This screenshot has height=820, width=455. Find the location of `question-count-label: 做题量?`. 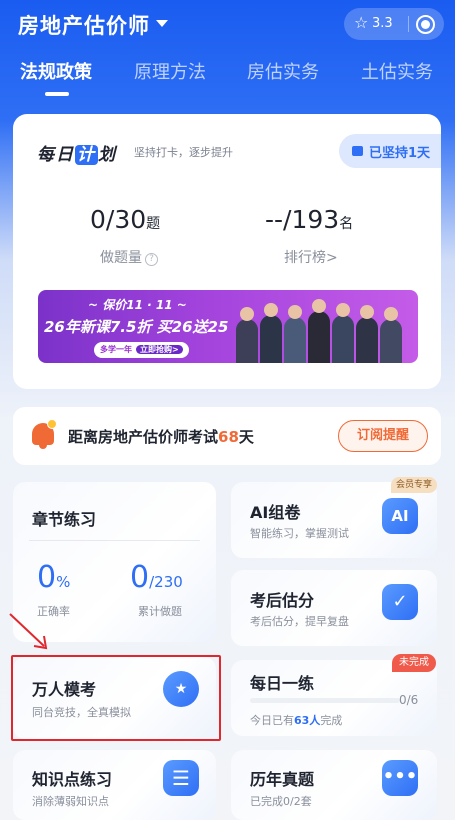

question-count-label: 做题量? is located at coordinates (129, 257).